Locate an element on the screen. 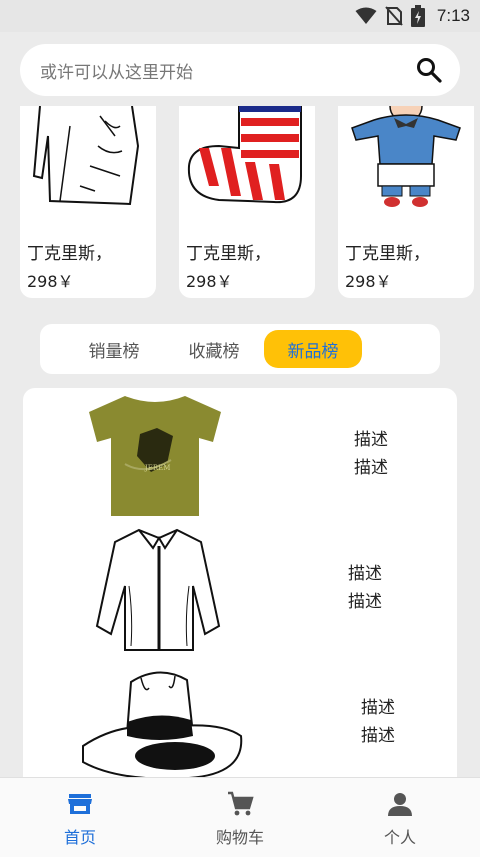 The image size is (480, 857). search-bar-container: 或许可以从这里开始 is located at coordinates (240, 69).